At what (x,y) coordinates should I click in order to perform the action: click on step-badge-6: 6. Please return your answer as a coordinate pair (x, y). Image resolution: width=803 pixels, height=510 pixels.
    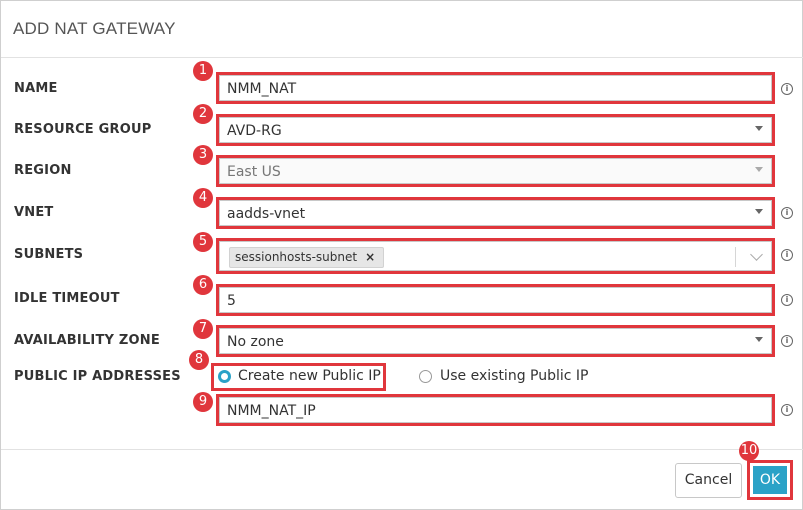
    Looking at the image, I should click on (203, 285).